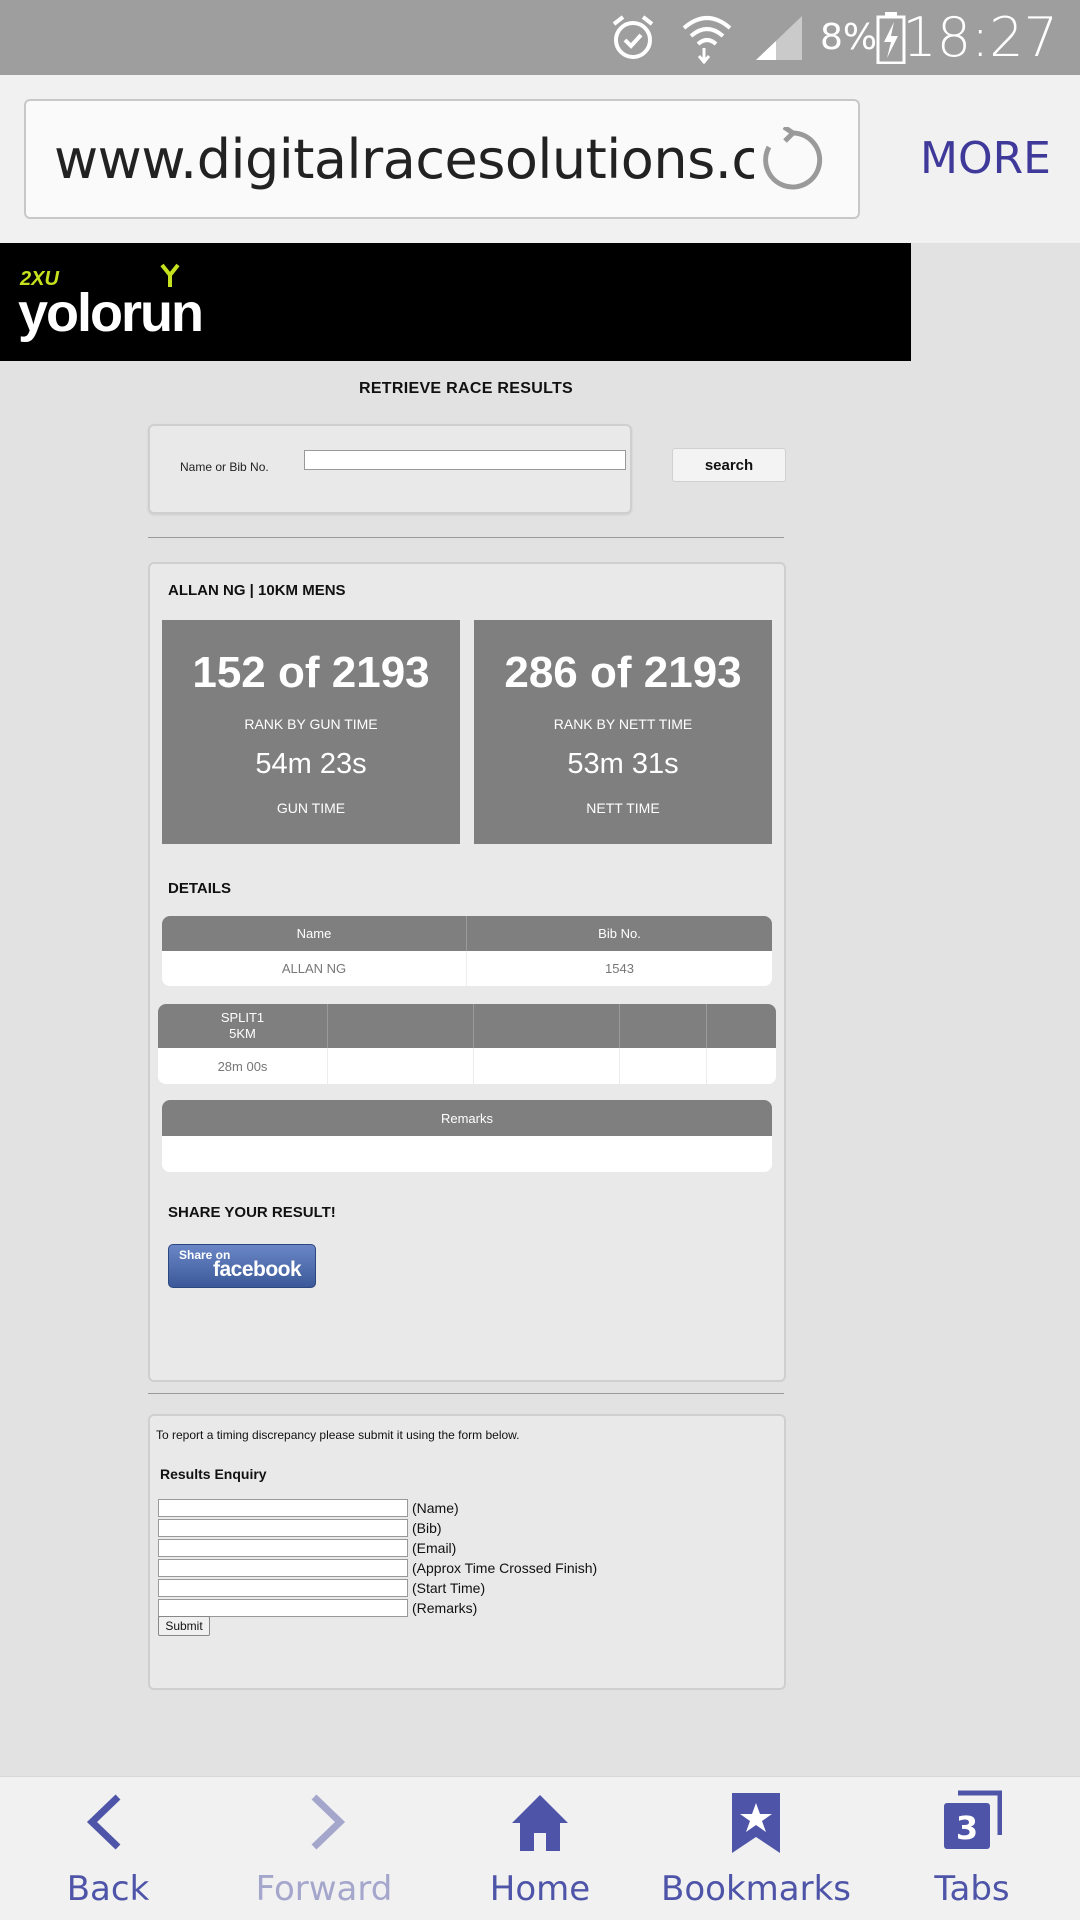 This screenshot has height=1920, width=1080. I want to click on enquiry-bib-input, so click(283, 1528).